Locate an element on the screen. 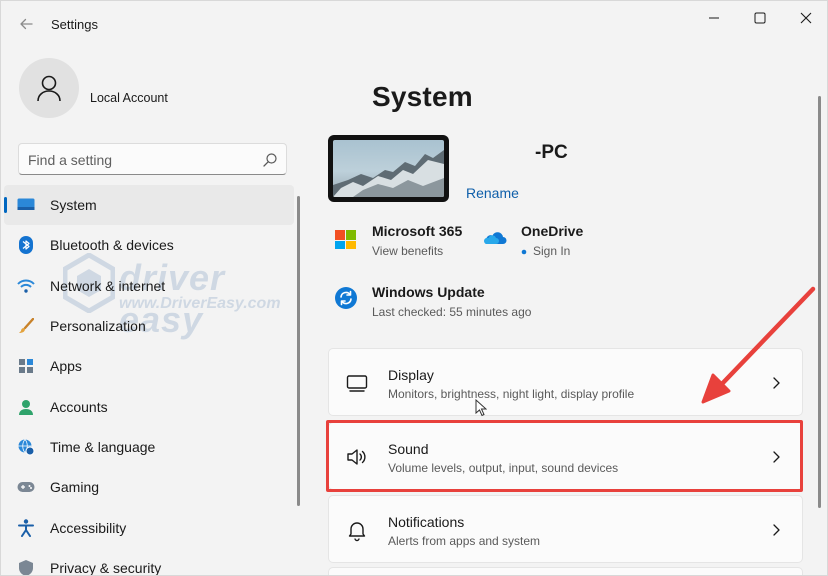  tile-title: OneDrive is located at coordinates (552, 231).